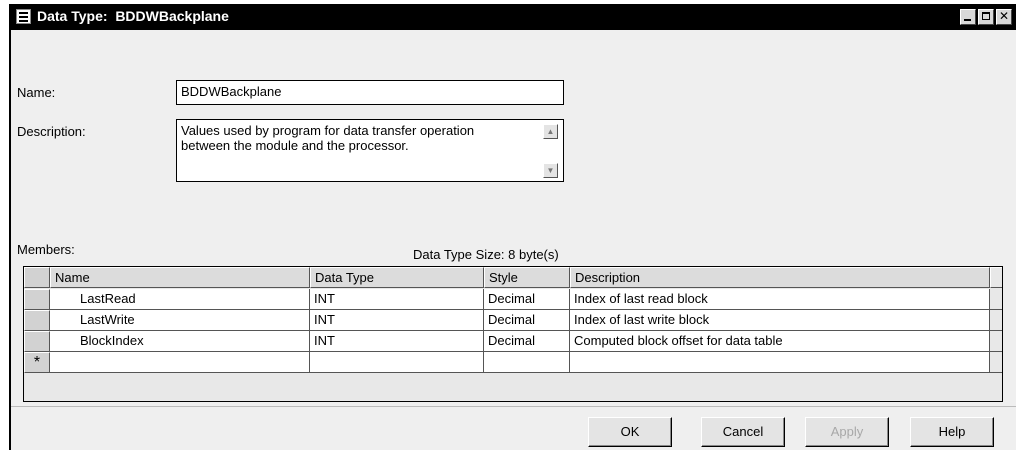  What do you see at coordinates (295, 145) in the screenshot?
I see `description-line-2: between the module and the processor.` at bounding box center [295, 145].